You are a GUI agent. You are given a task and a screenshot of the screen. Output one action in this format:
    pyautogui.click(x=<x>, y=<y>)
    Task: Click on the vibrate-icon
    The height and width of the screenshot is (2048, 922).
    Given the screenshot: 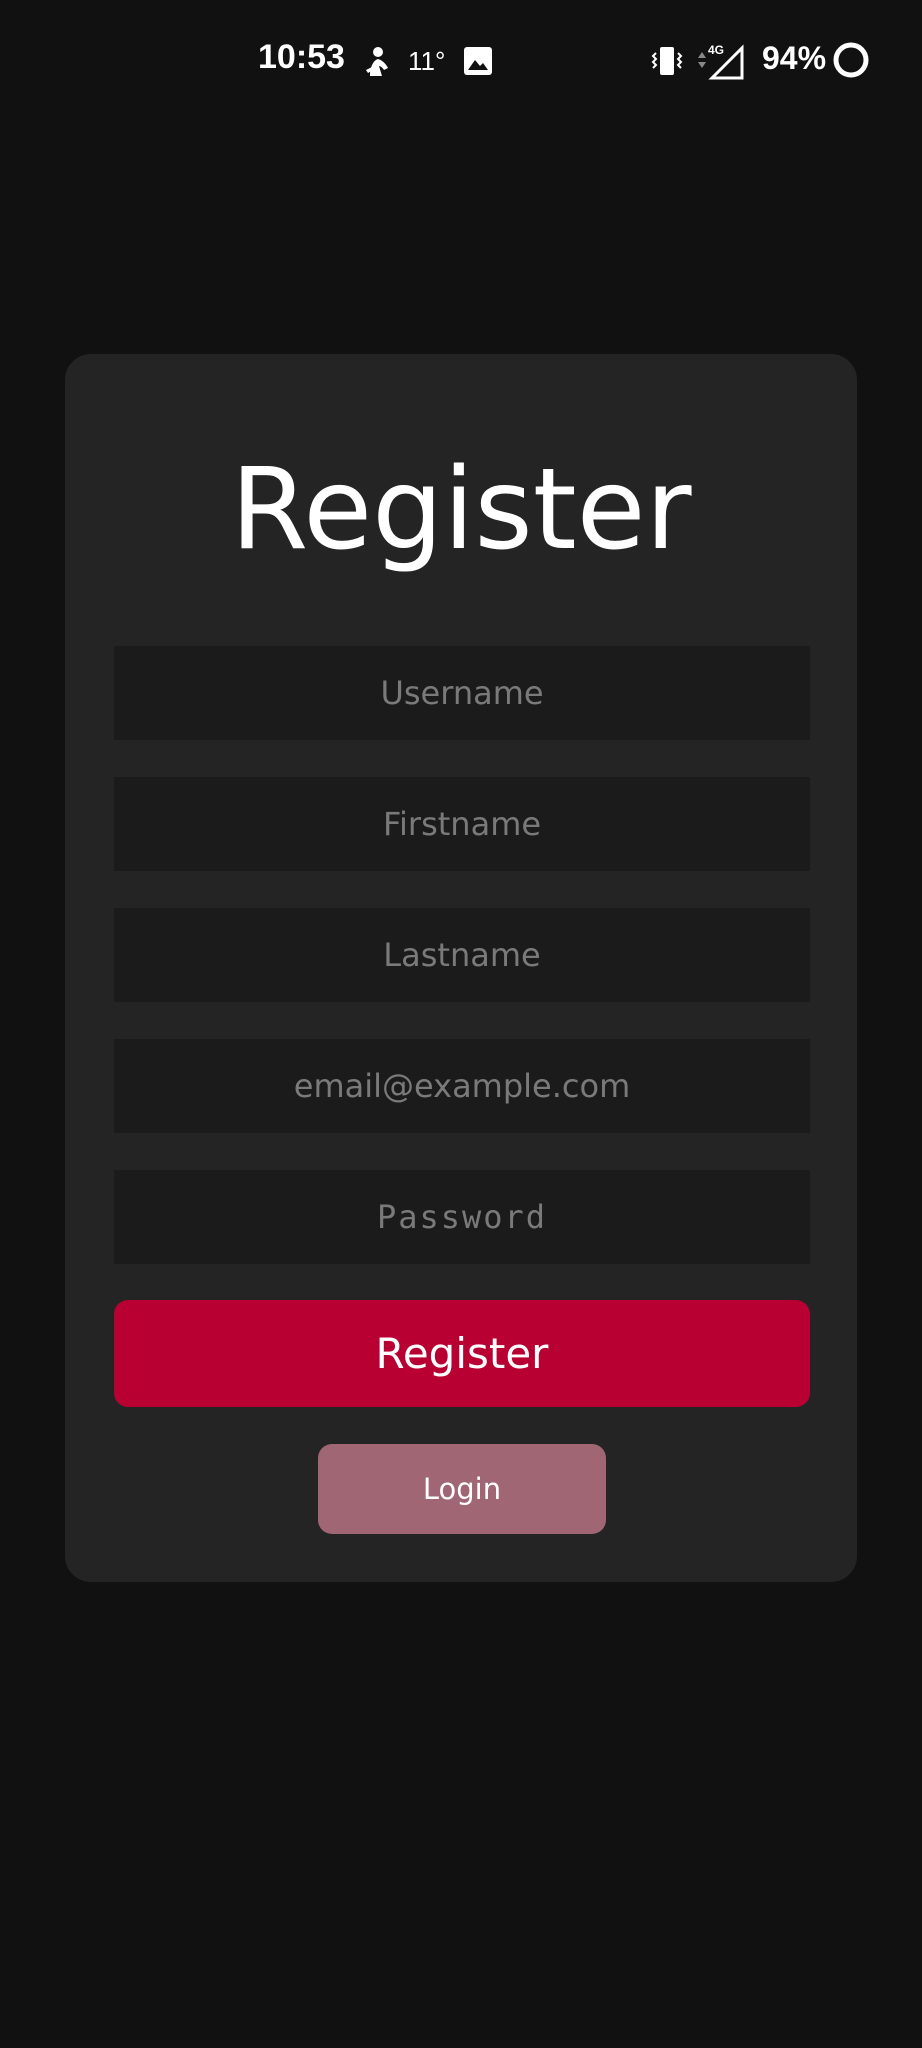 What is the action you would take?
    pyautogui.click(x=667, y=61)
    